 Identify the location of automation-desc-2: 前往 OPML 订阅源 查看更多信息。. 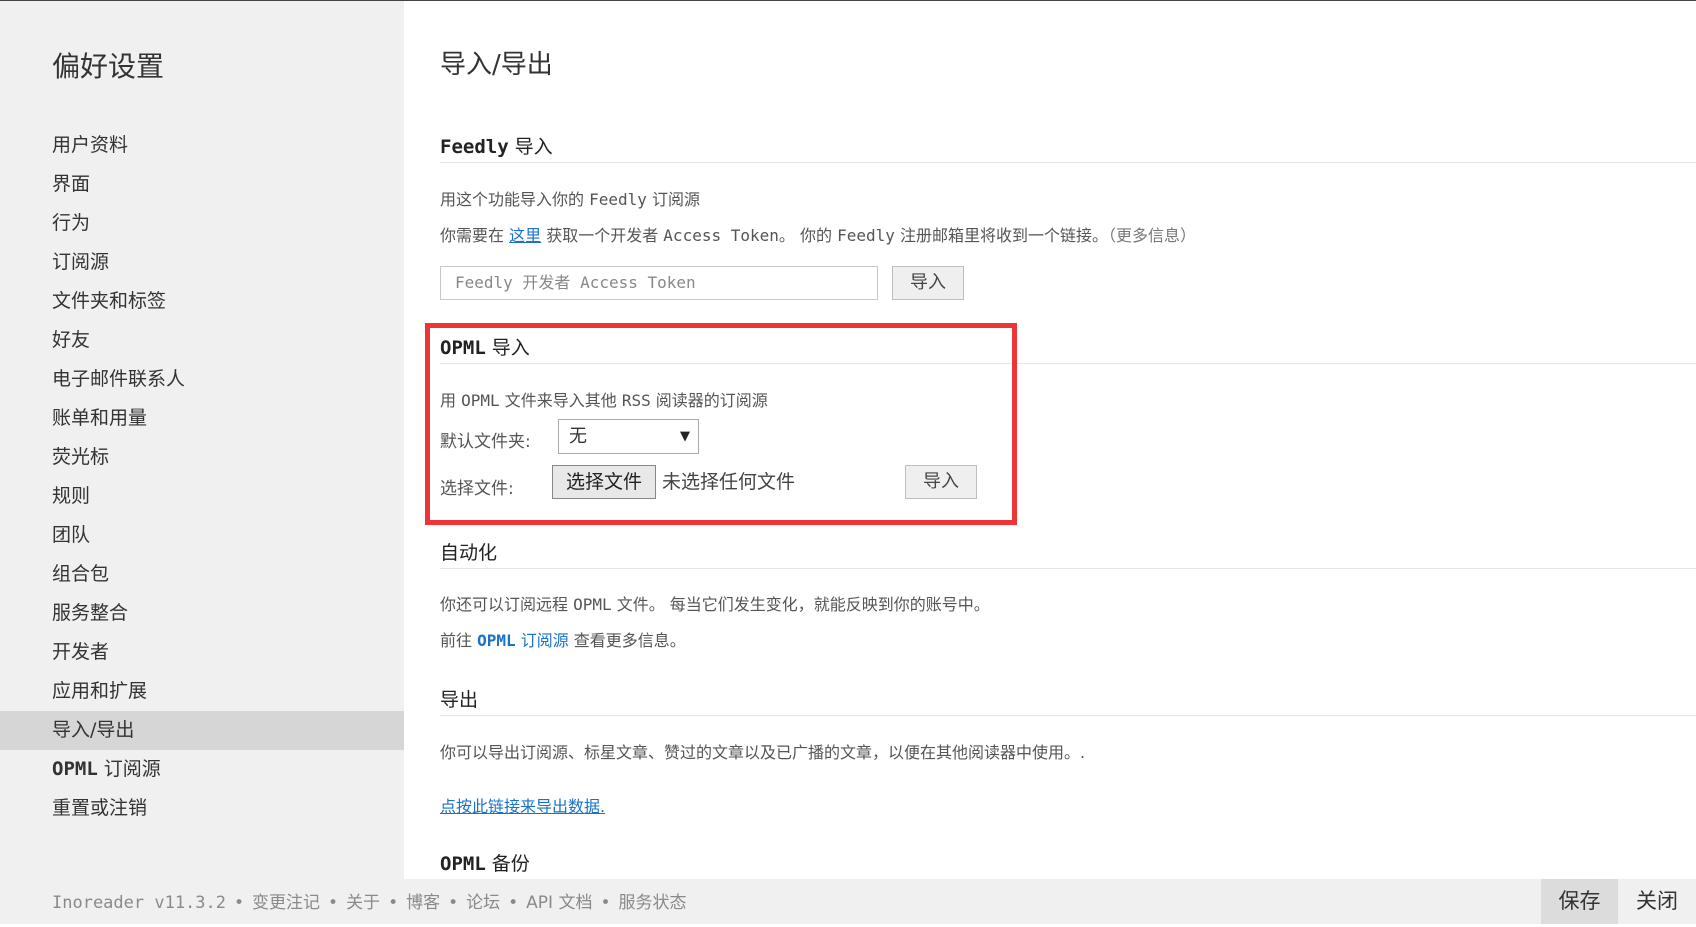
(563, 639).